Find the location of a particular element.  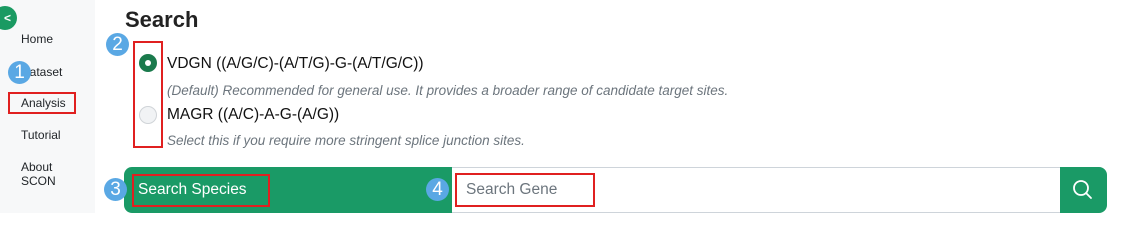

annotation-badge-3: 3 is located at coordinates (115, 189).